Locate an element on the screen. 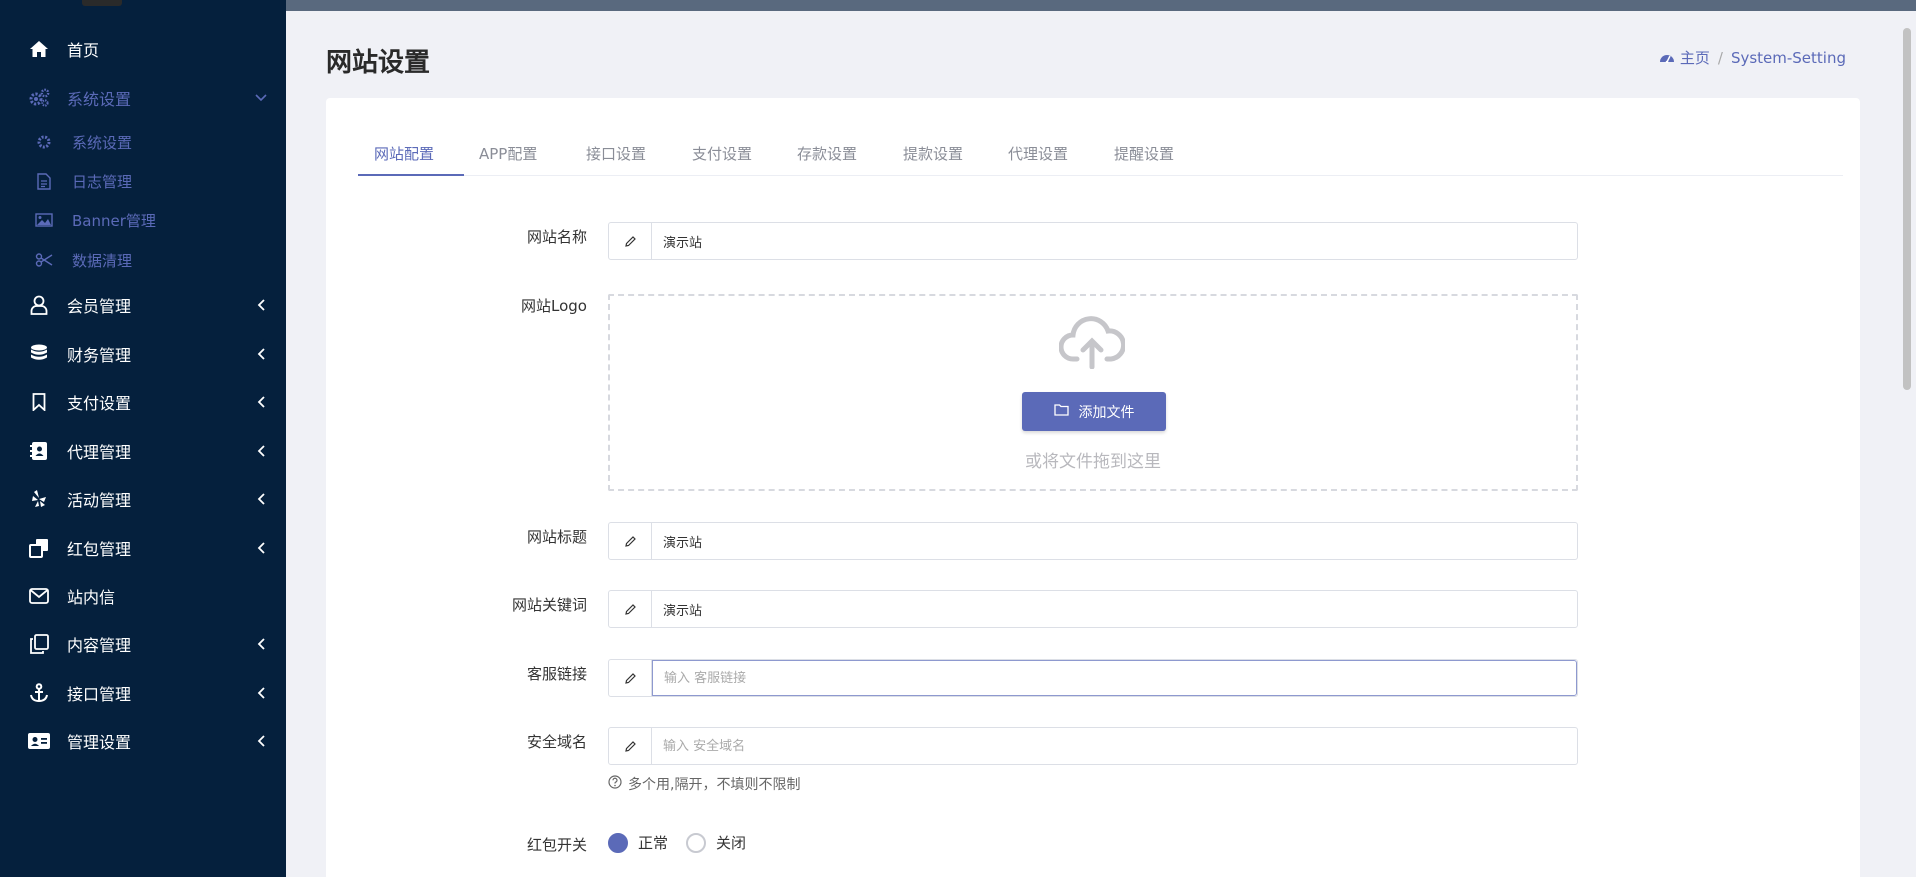  sidebar-item-label: 站内信 is located at coordinates (91, 597).